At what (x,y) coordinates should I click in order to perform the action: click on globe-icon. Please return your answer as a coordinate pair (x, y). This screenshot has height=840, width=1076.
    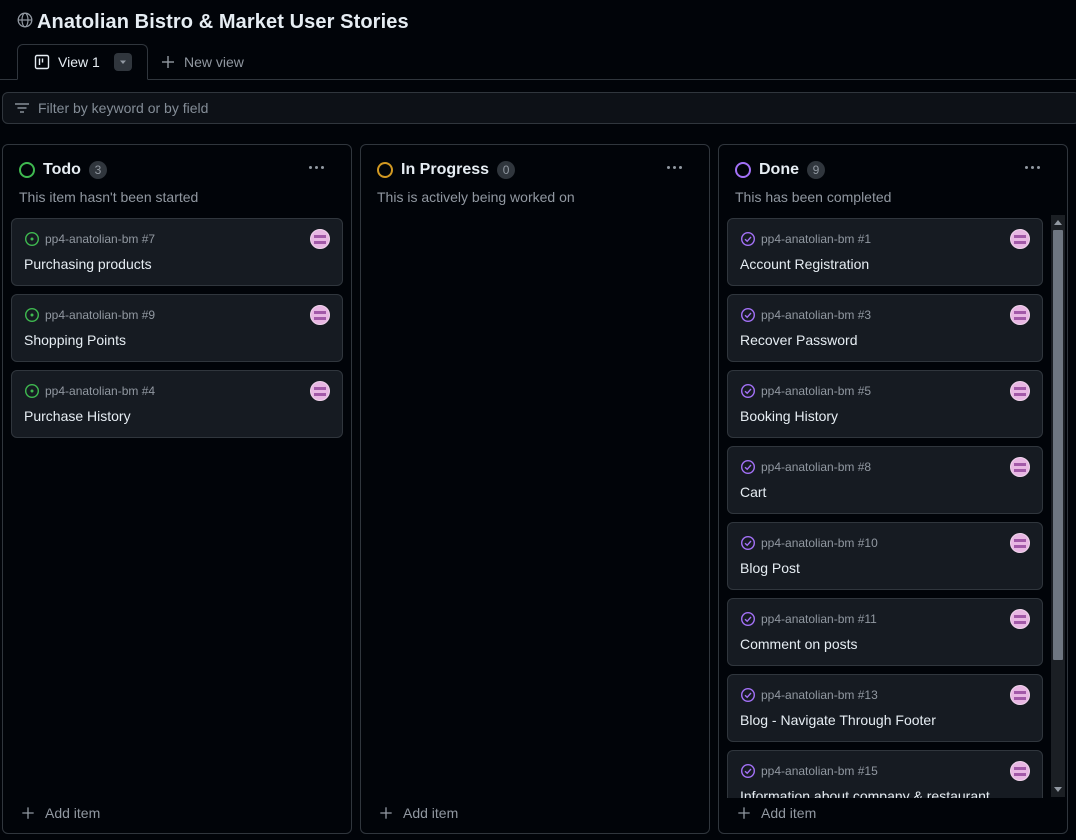
    Looking at the image, I should click on (25, 22).